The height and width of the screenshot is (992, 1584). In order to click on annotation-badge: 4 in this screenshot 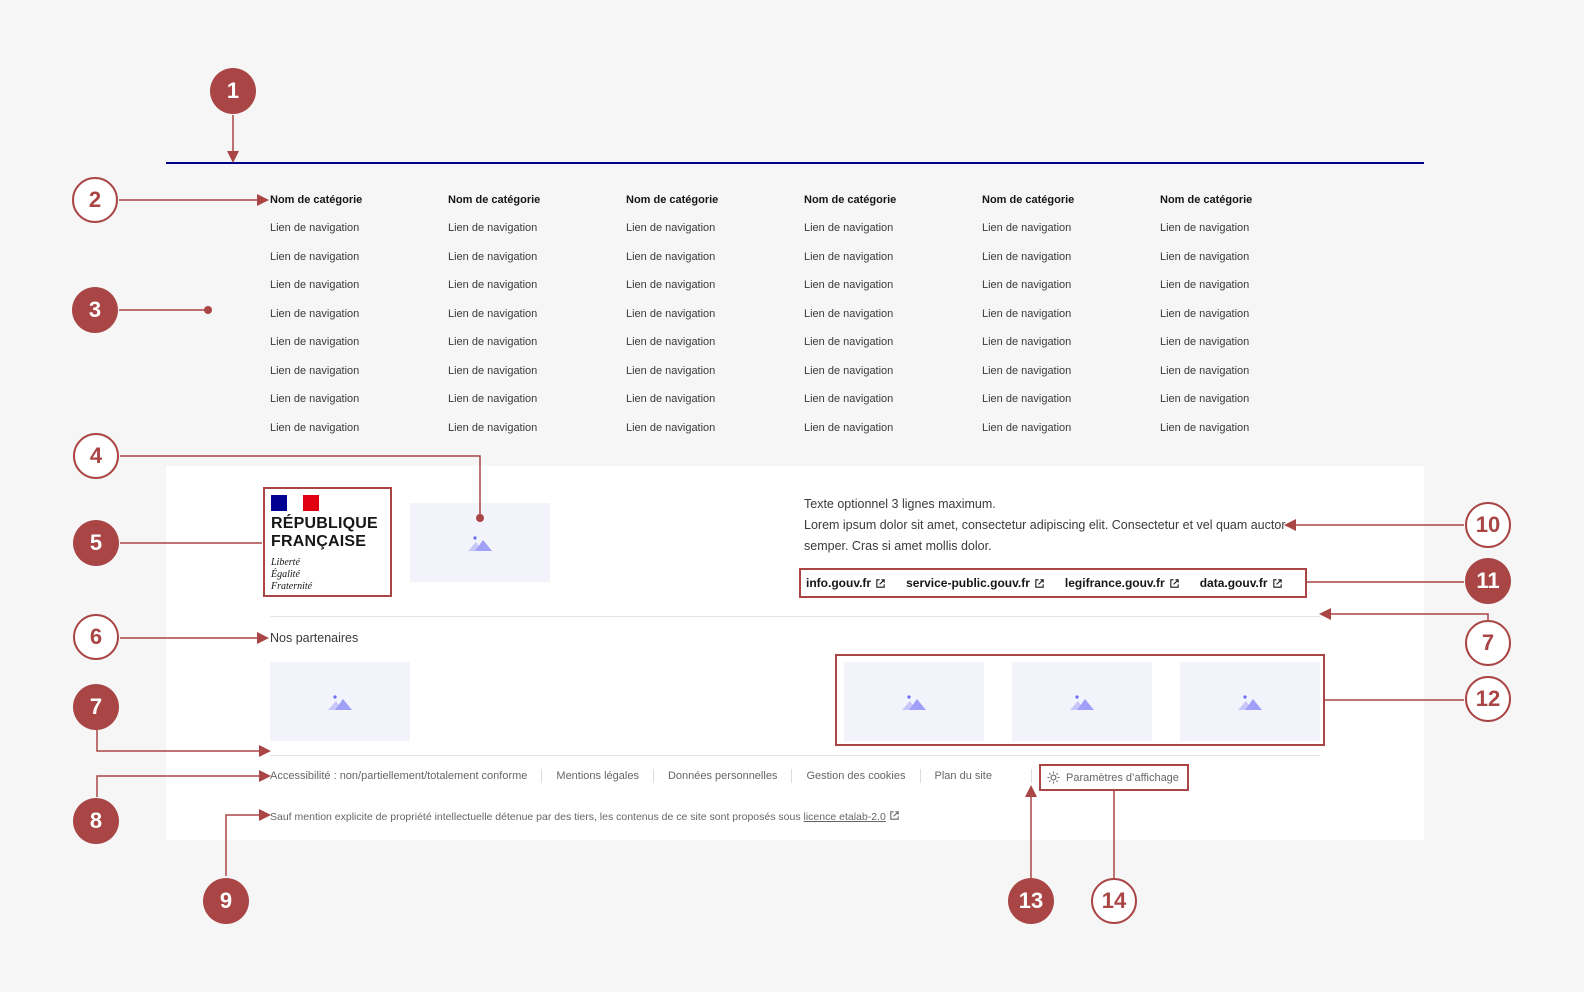, I will do `click(96, 456)`.